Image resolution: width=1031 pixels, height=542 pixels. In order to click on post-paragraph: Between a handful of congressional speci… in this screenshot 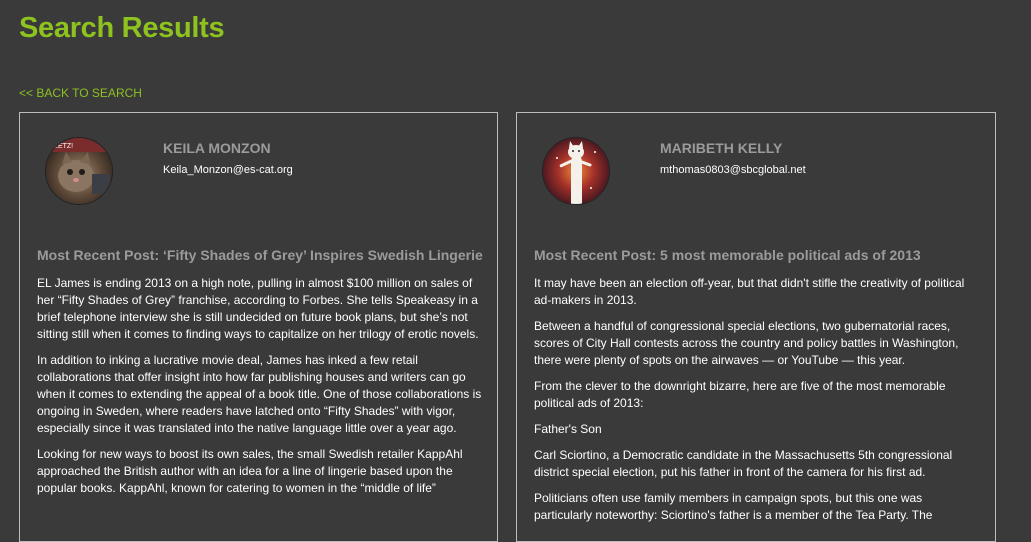, I will do `click(746, 343)`.